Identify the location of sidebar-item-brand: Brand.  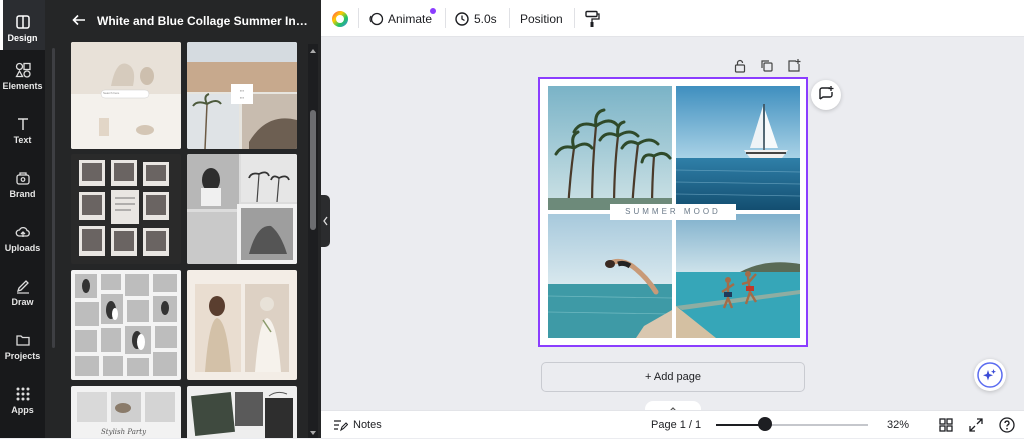
(22, 189).